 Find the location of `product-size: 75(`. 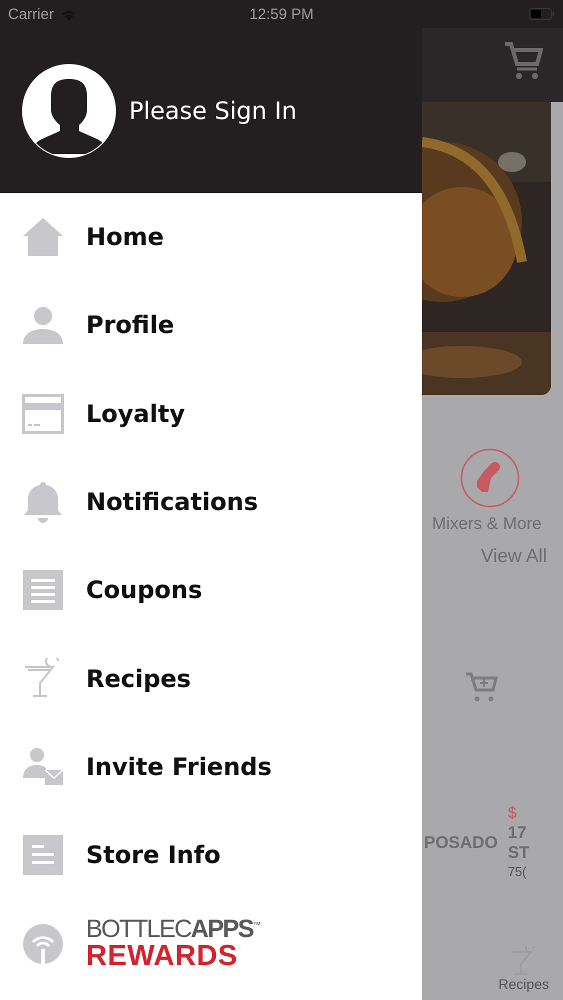

product-size: 75( is located at coordinates (518, 872).